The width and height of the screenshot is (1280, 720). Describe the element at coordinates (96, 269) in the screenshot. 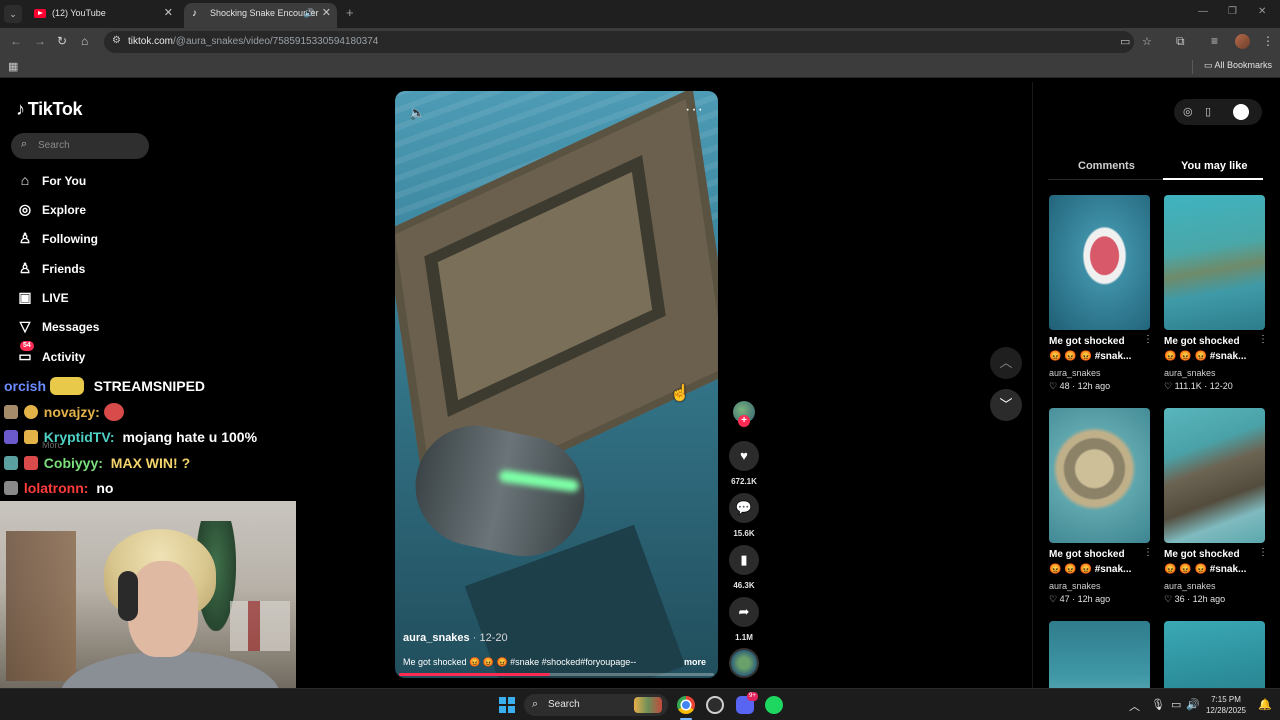

I see `nav-item-friends: ♙ Friends` at that location.